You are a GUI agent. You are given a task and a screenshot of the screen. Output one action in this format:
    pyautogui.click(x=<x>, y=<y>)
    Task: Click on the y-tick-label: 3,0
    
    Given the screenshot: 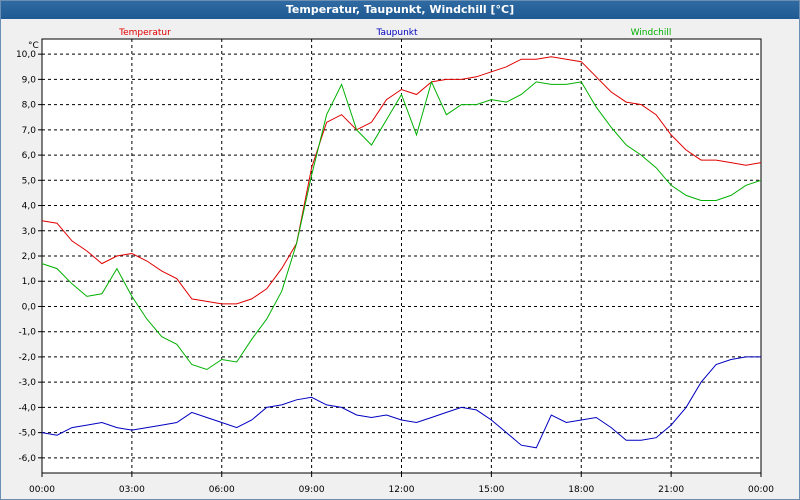 What is the action you would take?
    pyautogui.click(x=29, y=232)
    